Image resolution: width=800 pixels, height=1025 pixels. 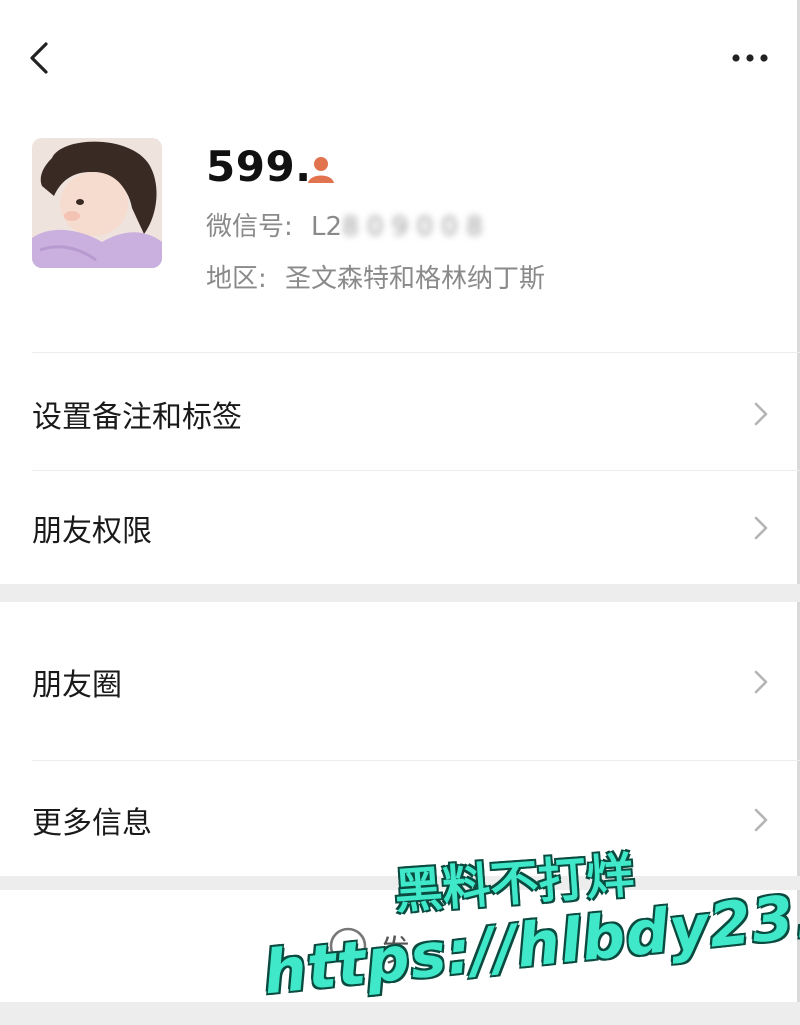 I want to click on wechat-id-obscured: 8 0 9 0 0 8, so click(x=412, y=227).